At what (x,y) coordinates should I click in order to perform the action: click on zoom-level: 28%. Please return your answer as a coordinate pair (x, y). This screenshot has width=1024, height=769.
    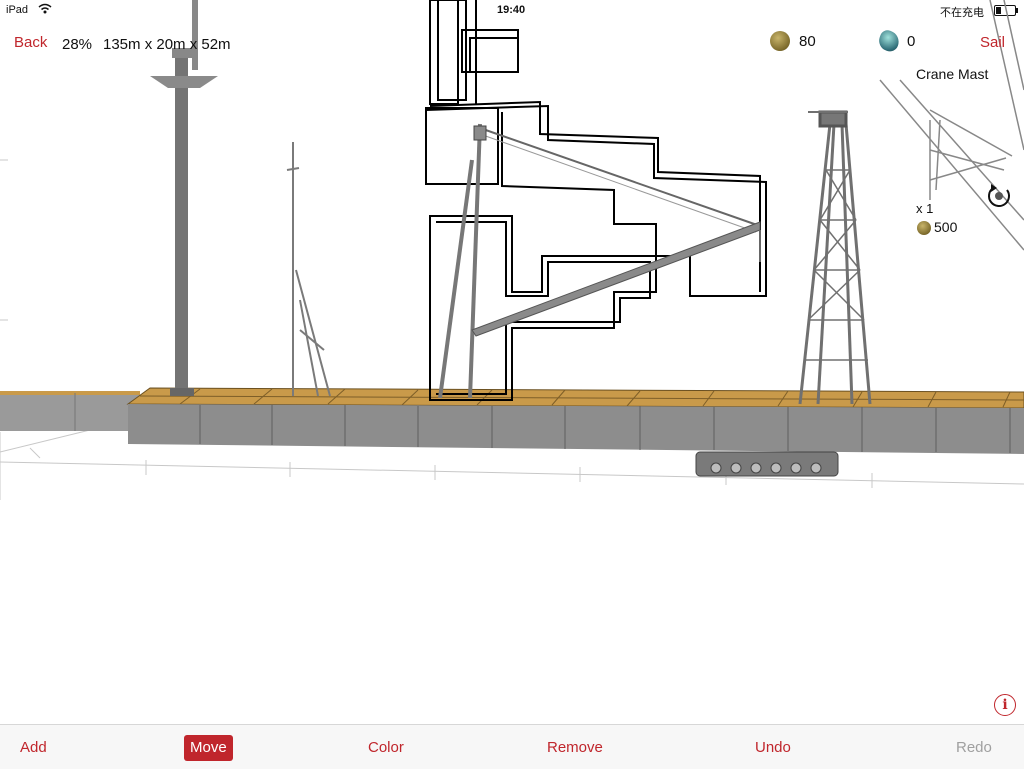
    Looking at the image, I should click on (77, 44).